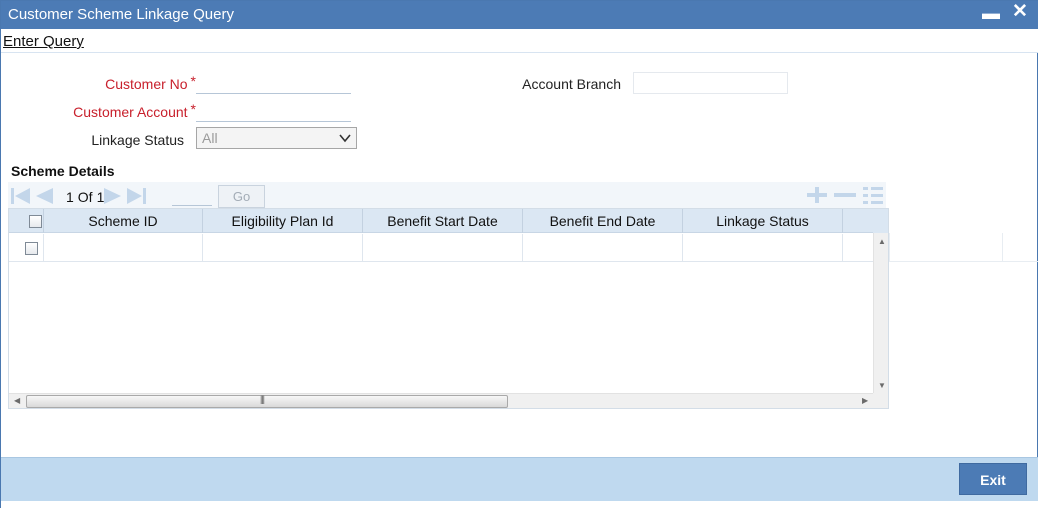 The image size is (1038, 508). Describe the element at coordinates (991, 13) in the screenshot. I see `minimize-icon: ▬` at that location.